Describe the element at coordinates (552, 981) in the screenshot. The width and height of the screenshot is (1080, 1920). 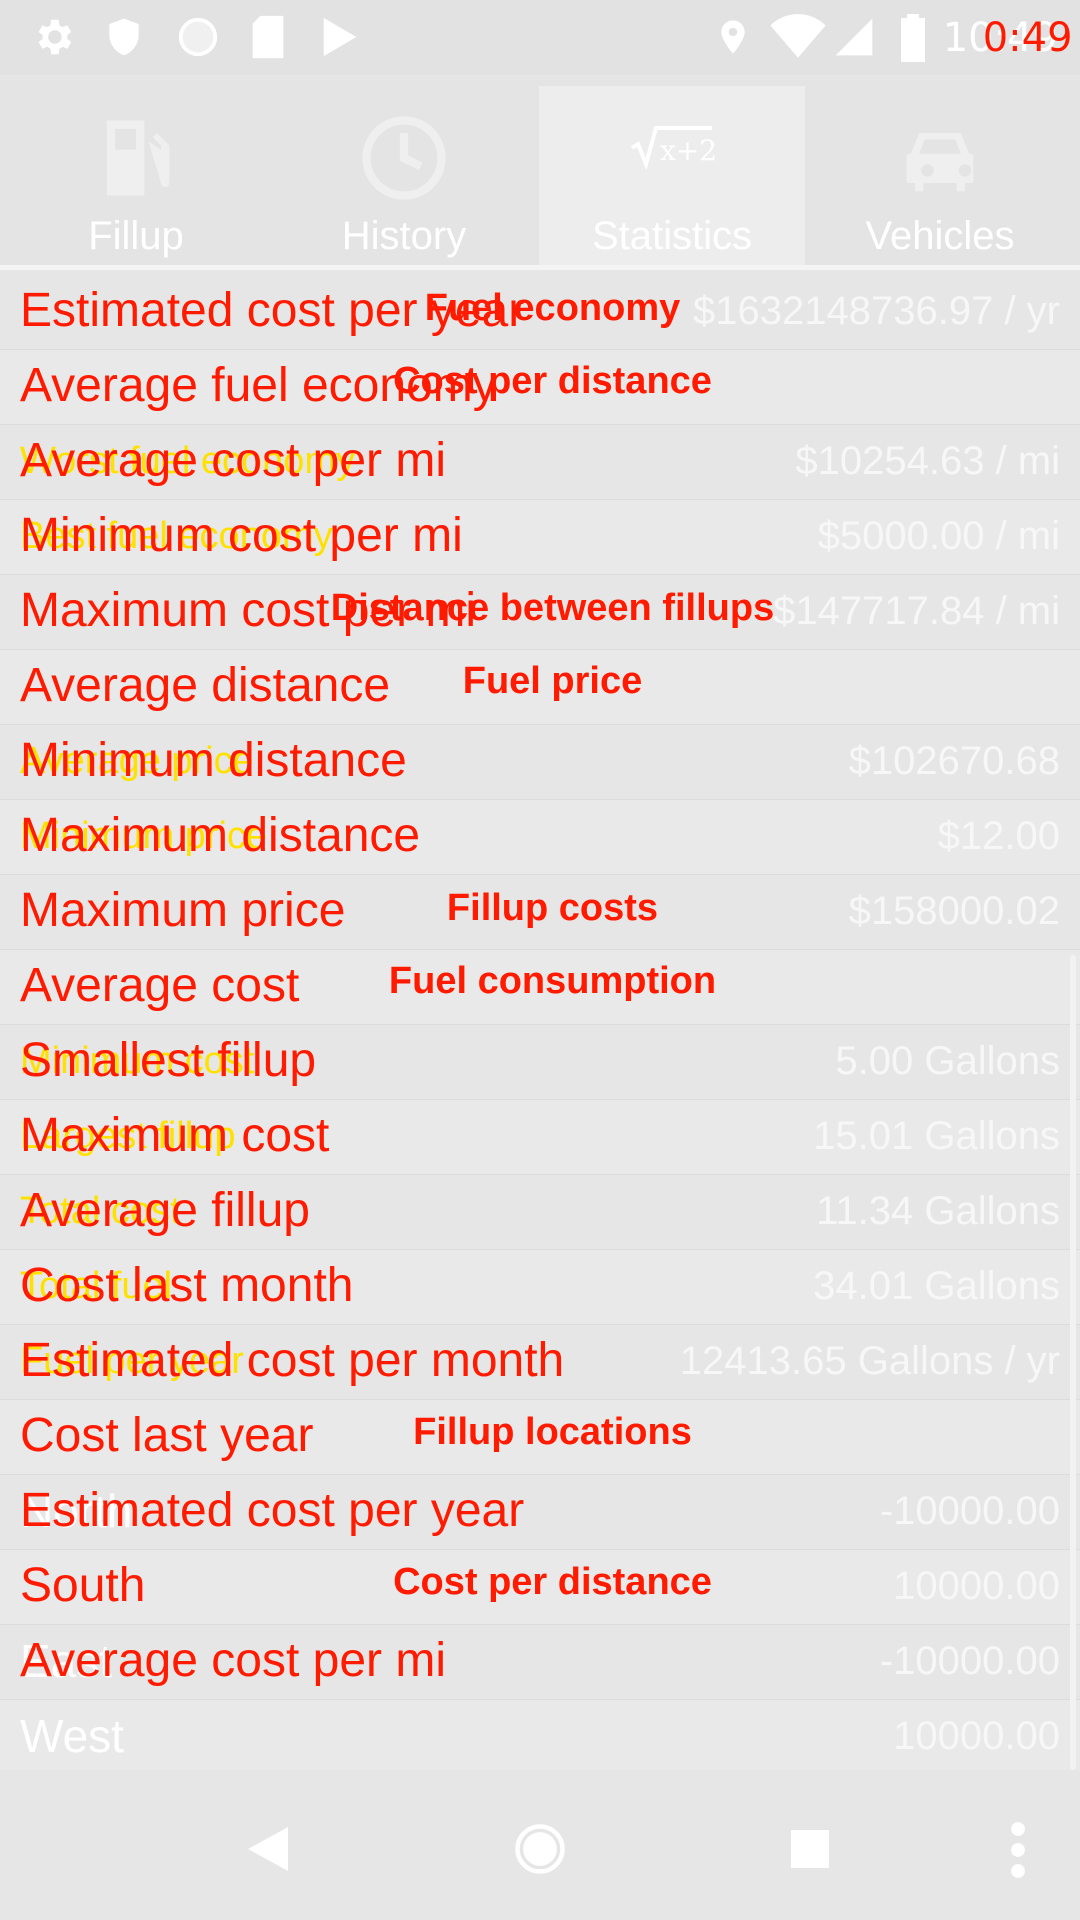
I see `section-fuel-consumption: Fuel consumption` at that location.